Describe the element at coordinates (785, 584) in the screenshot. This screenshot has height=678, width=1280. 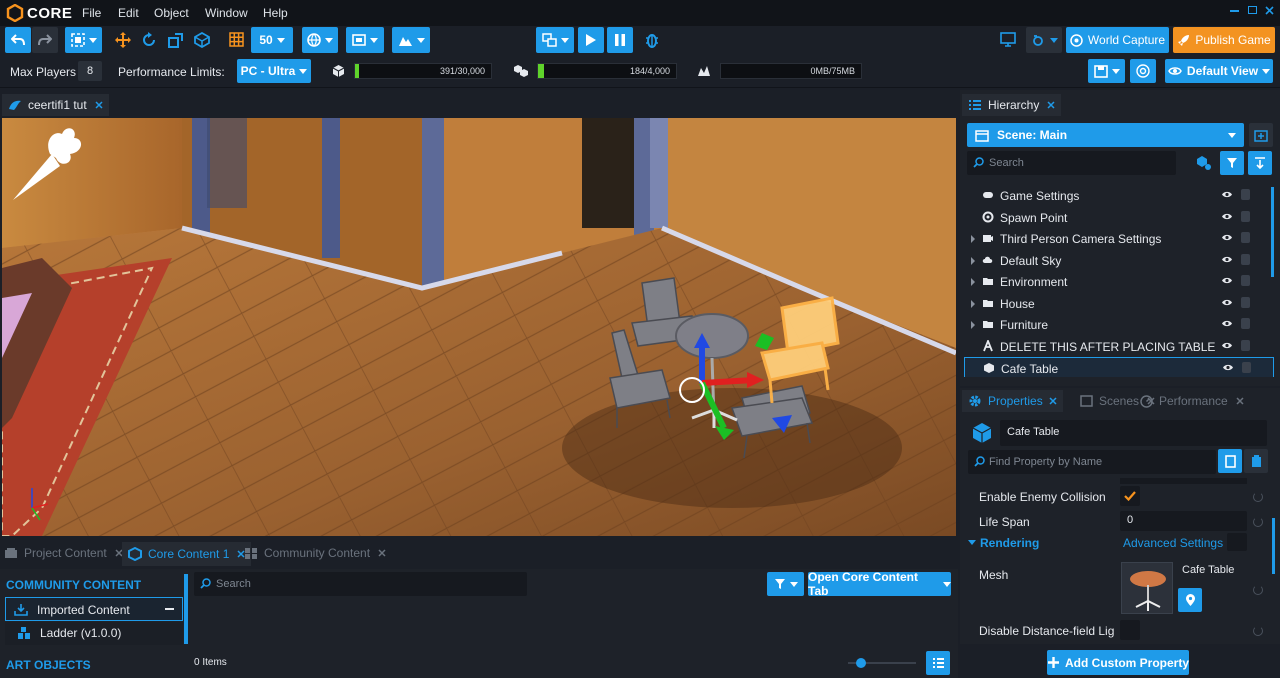
I see `content-filter-dropdown` at that location.